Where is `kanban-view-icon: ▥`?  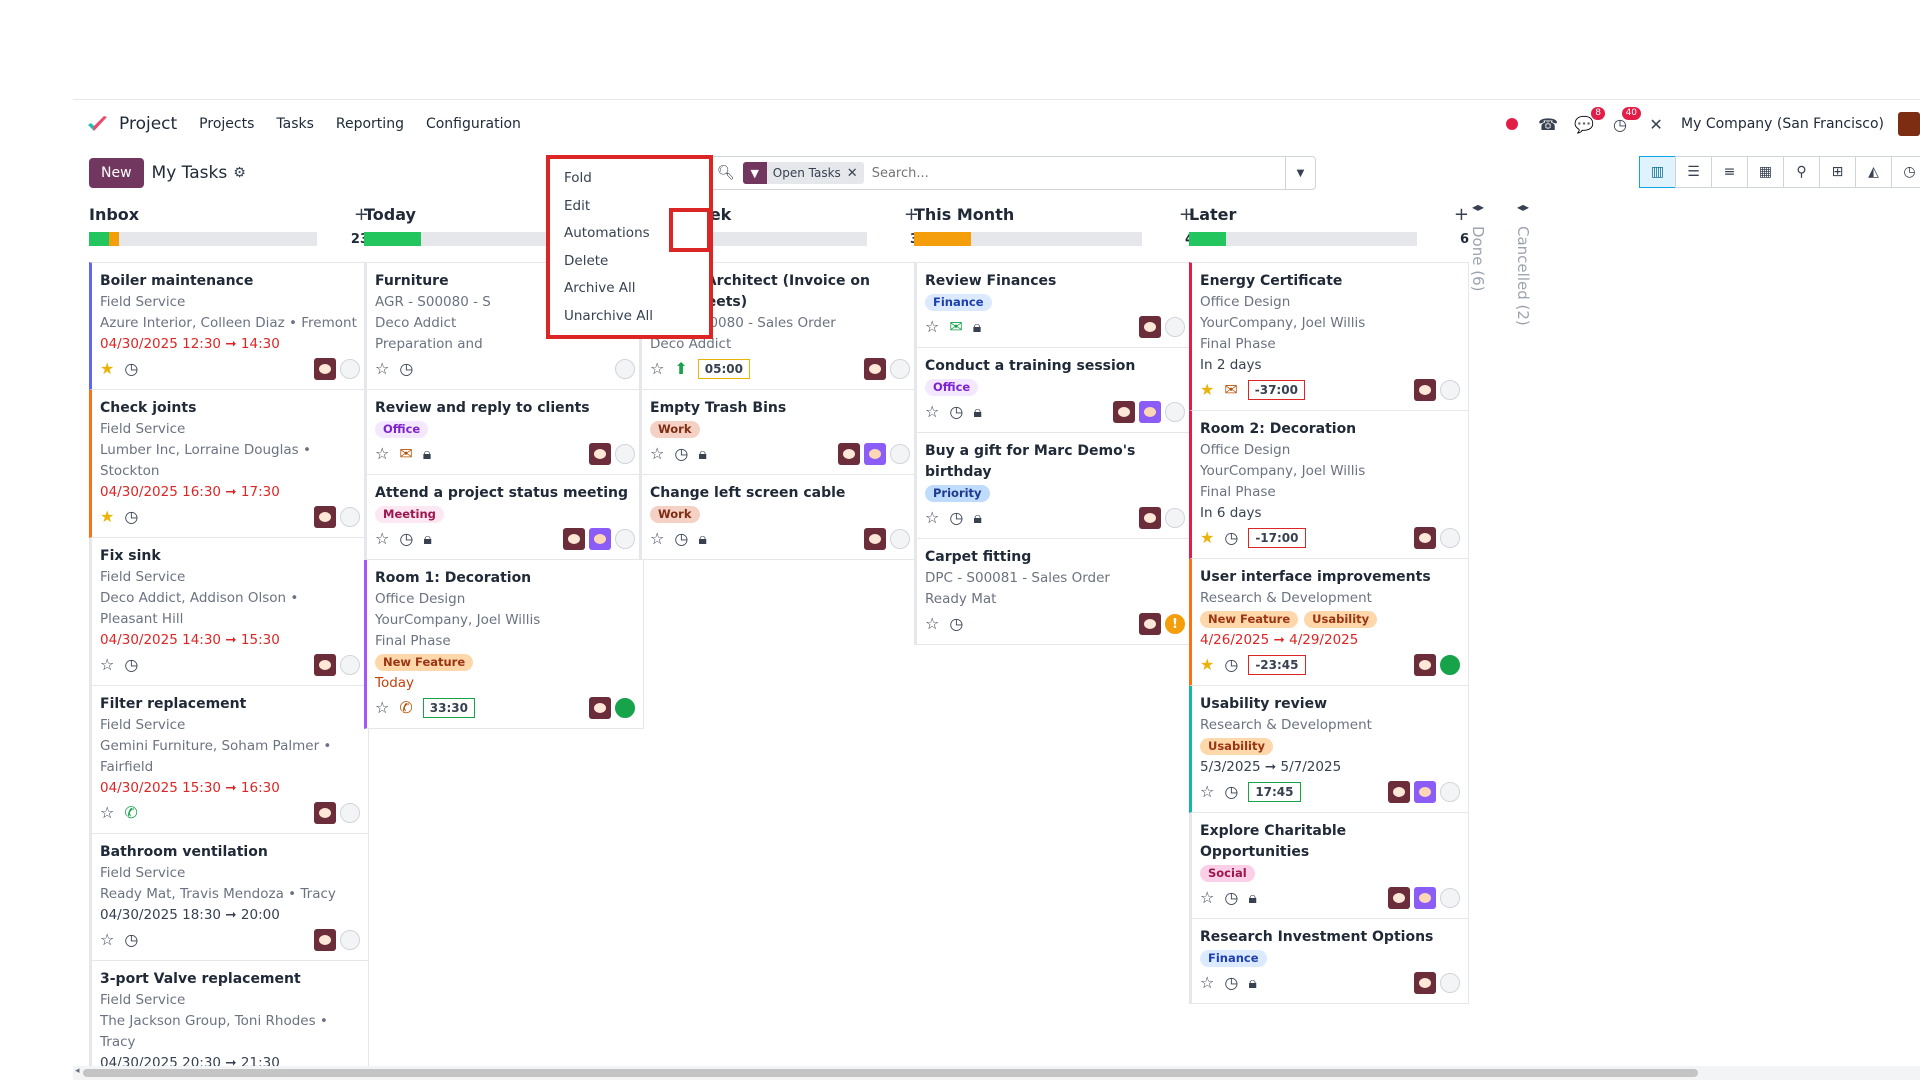 kanban-view-icon: ▥ is located at coordinates (1657, 172).